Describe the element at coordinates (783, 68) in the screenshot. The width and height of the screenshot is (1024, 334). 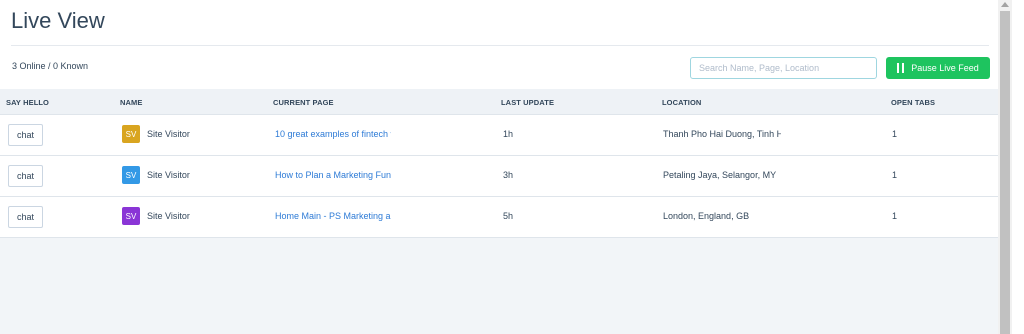
I see `search-input` at that location.